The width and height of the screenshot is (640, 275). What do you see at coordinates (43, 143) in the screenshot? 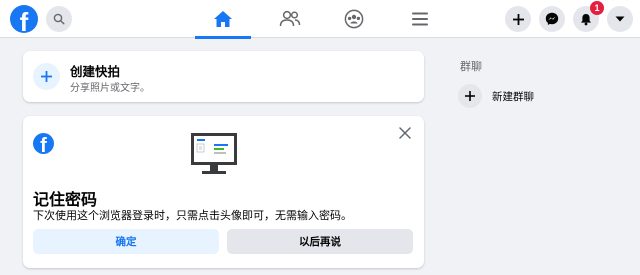
I see `facebook-logo-small: f` at bounding box center [43, 143].